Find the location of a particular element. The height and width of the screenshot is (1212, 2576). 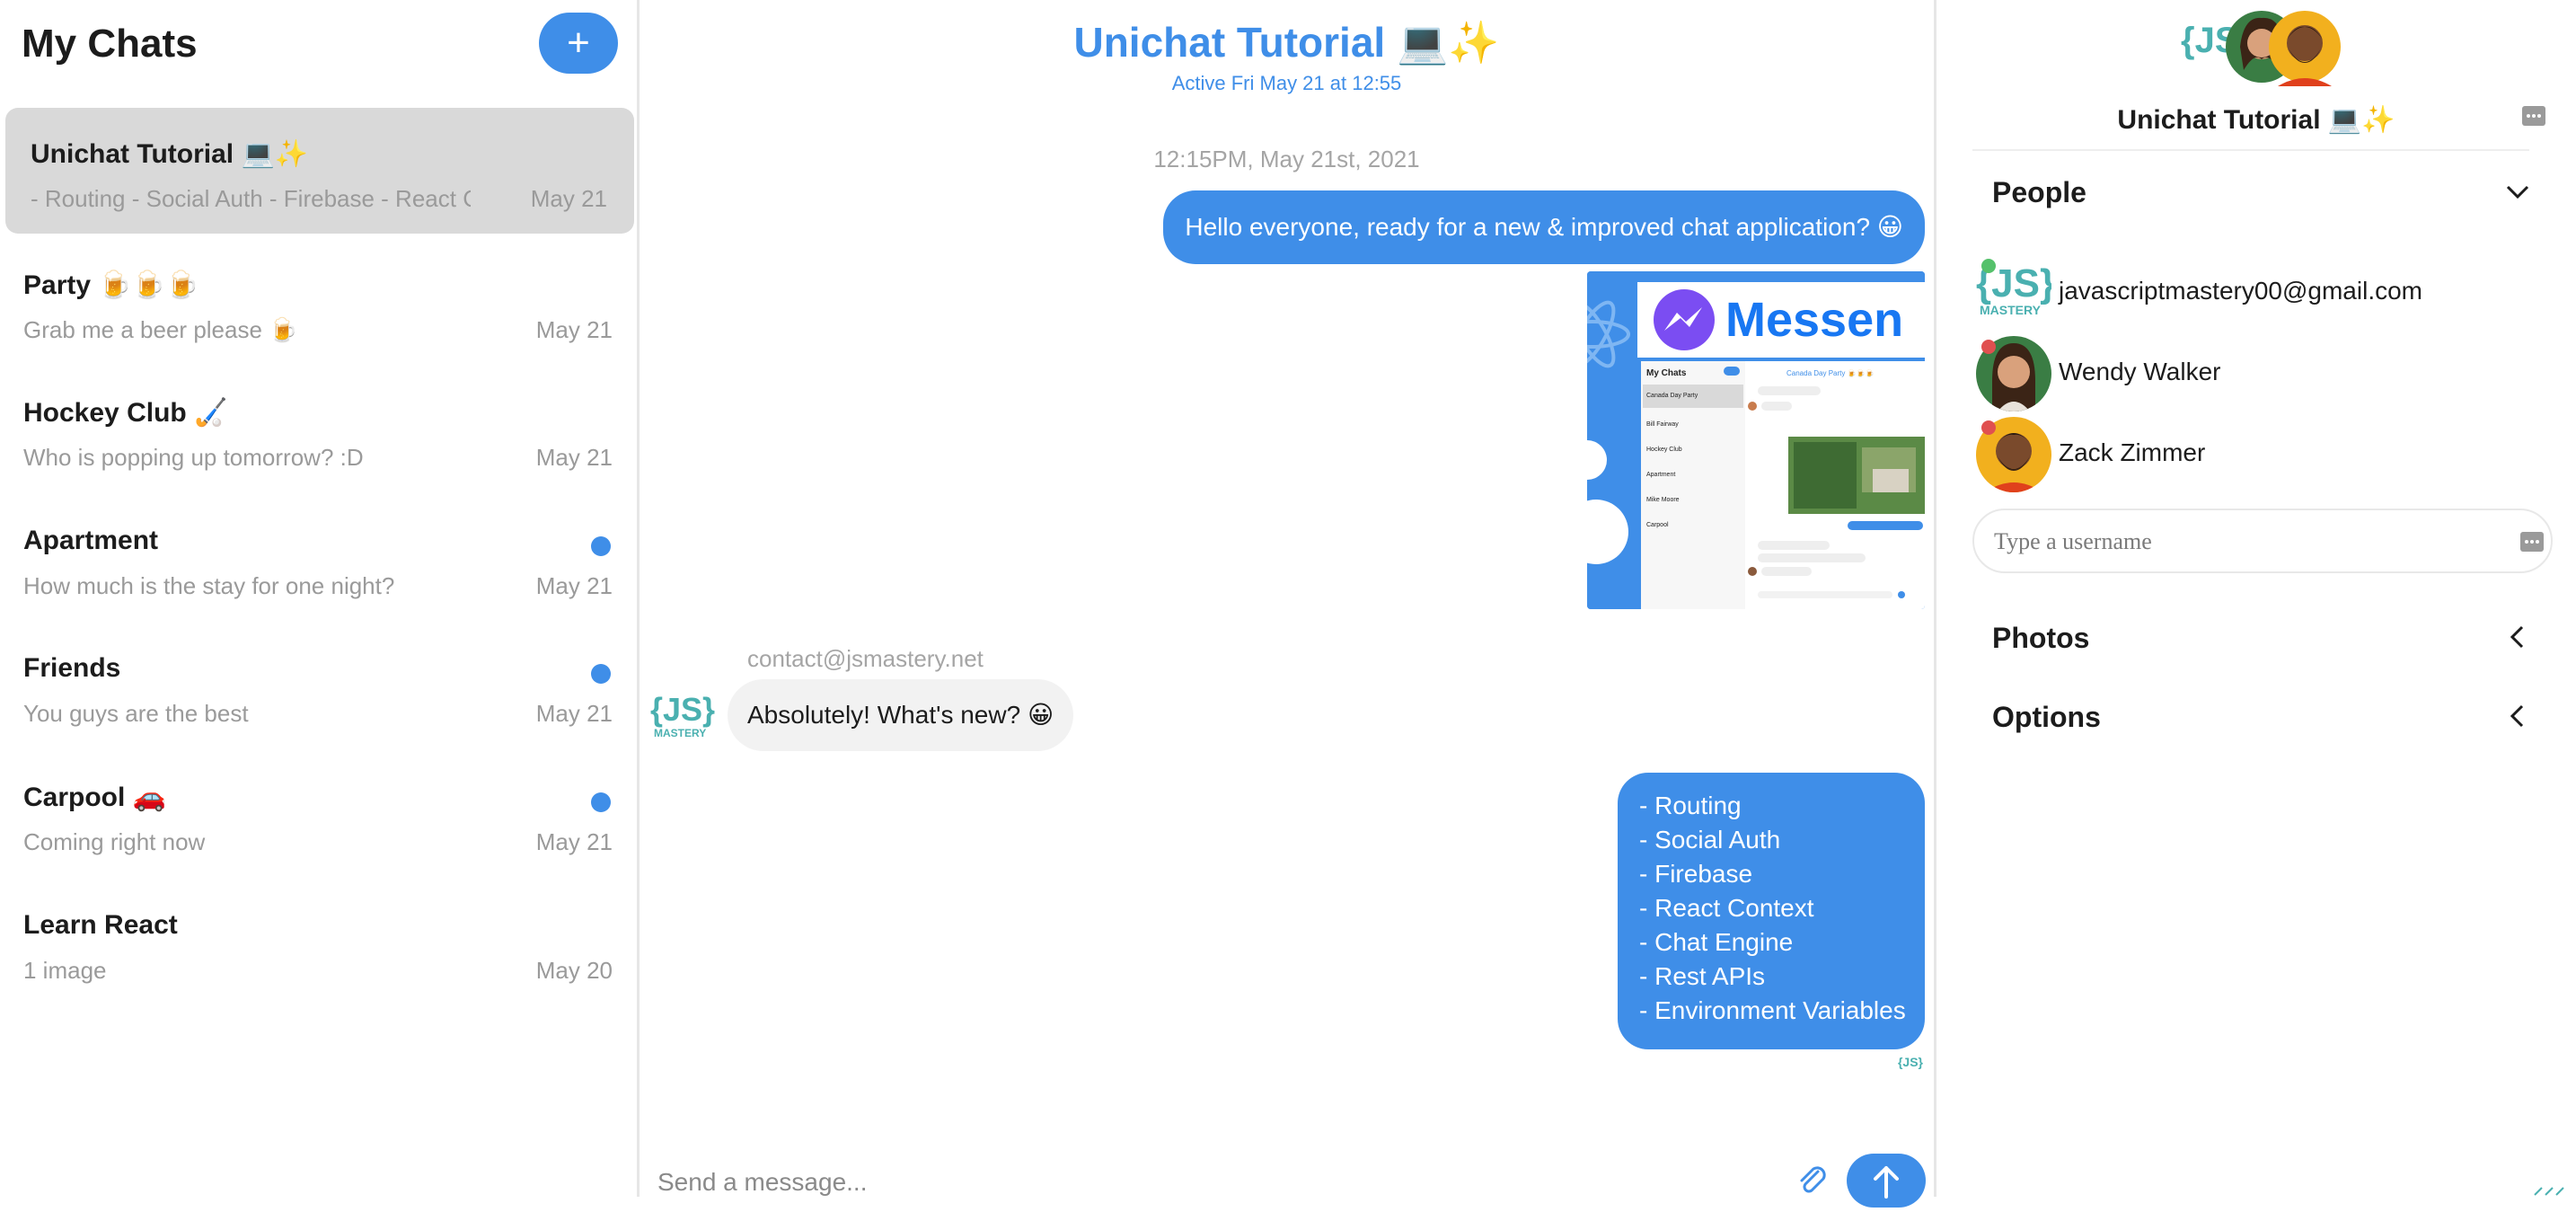

chat-card-friends: Friends You guys are the best May 21 is located at coordinates (319, 689).